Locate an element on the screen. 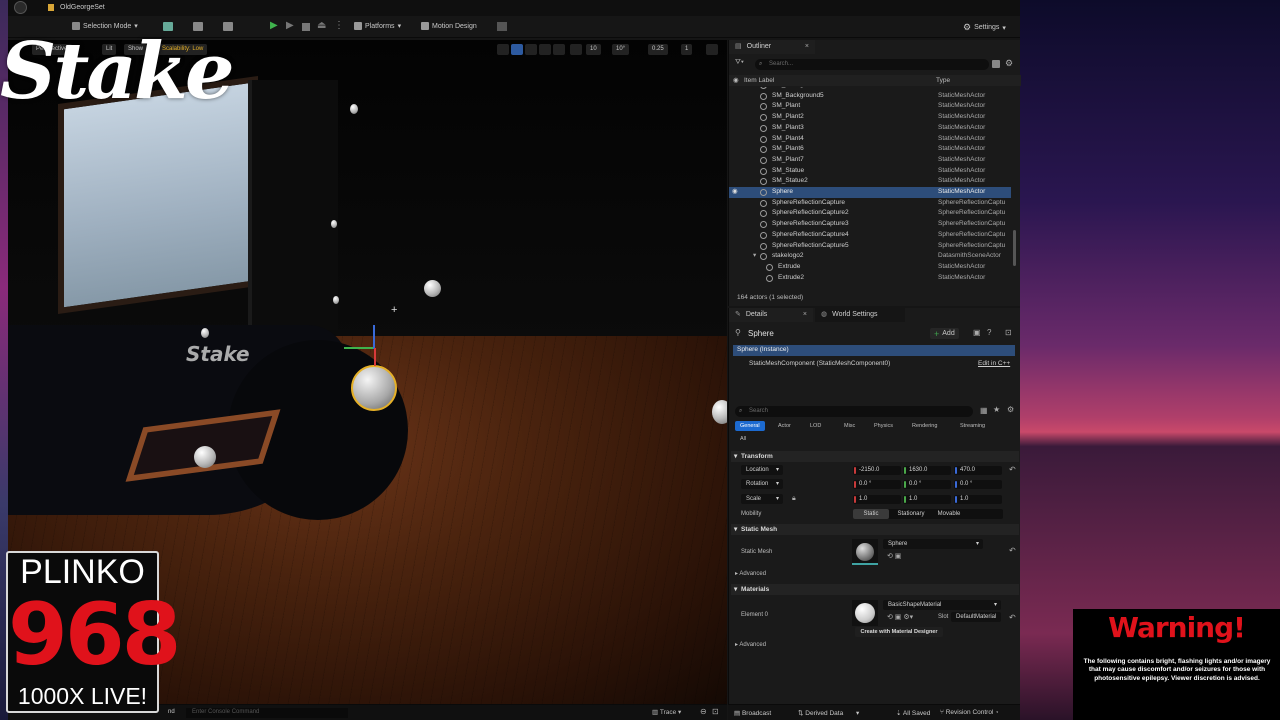  platforms-dropdown: Platforms ▾ is located at coordinates (377, 26).